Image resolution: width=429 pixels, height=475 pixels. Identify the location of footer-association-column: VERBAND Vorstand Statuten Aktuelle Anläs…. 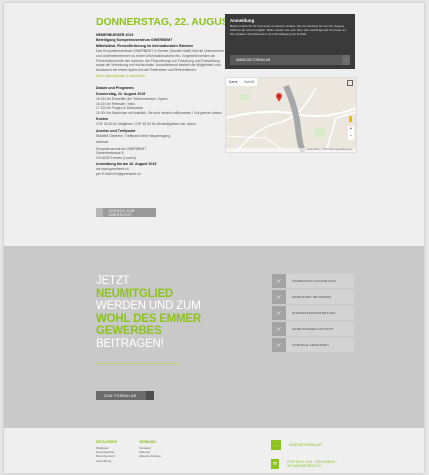
(150, 449).